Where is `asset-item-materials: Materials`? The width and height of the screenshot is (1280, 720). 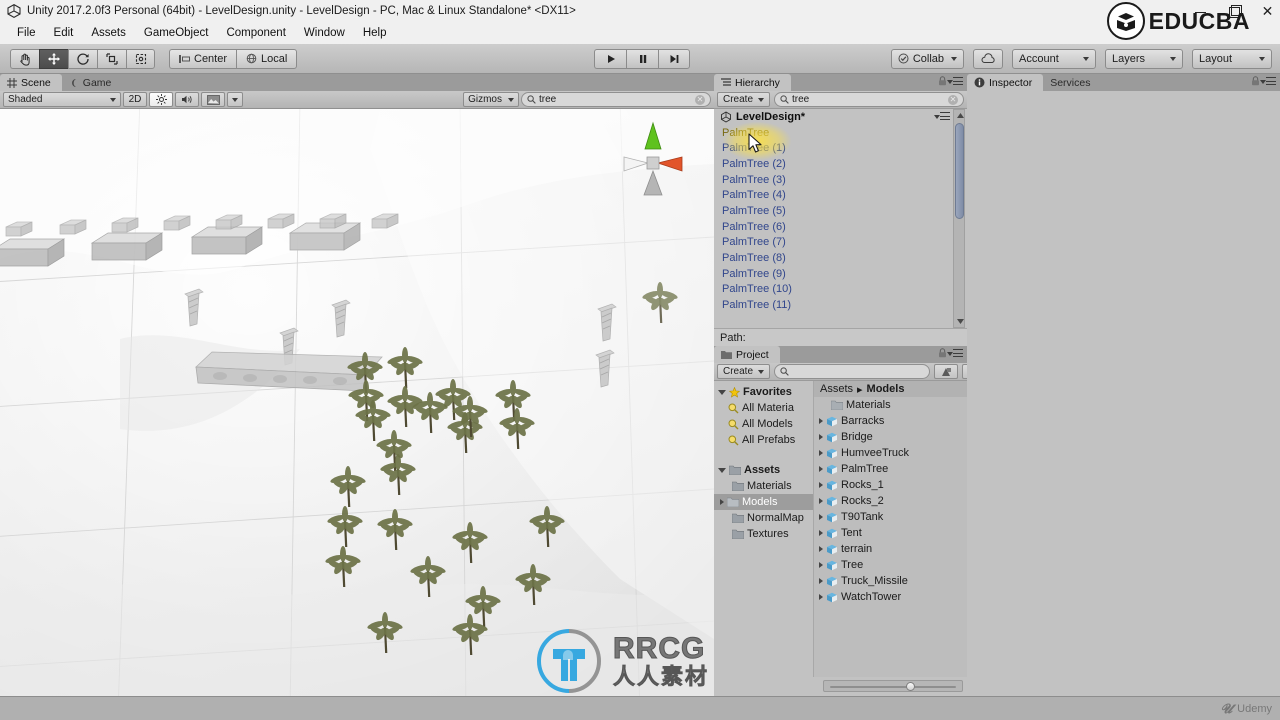 asset-item-materials: Materials is located at coordinates (890, 405).